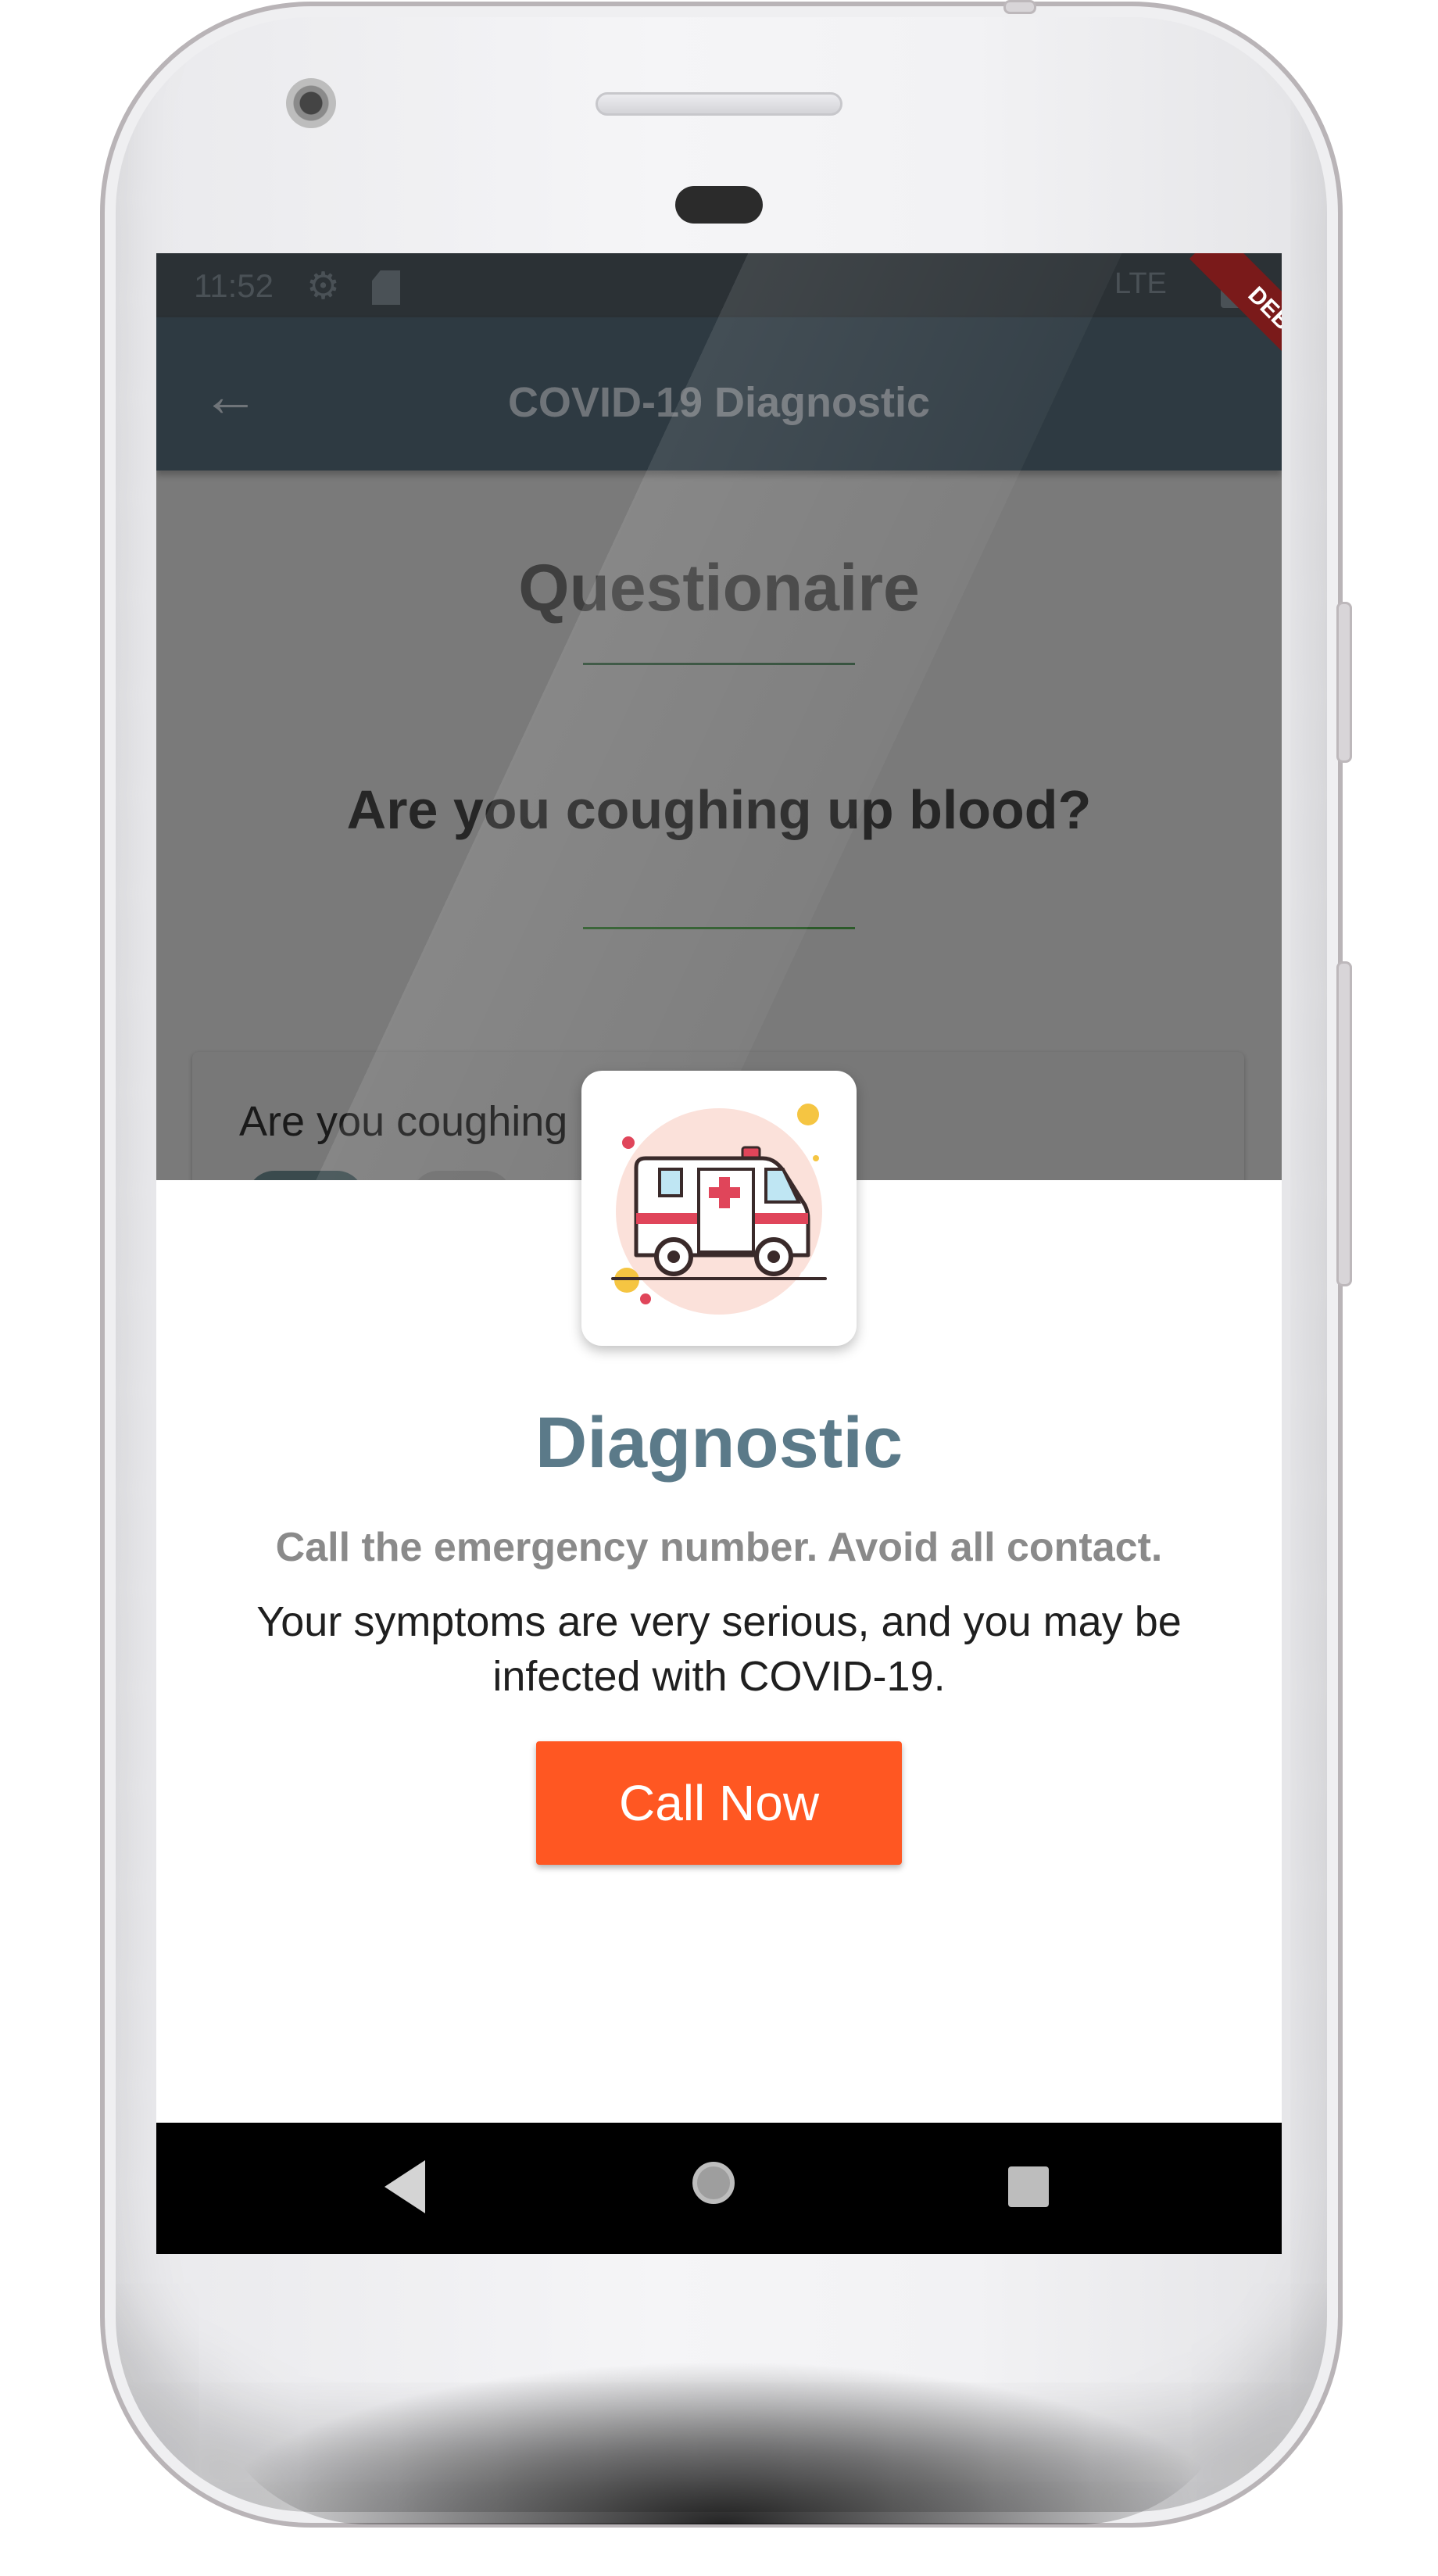 The width and height of the screenshot is (1438, 2576). What do you see at coordinates (719, 587) in the screenshot?
I see `page-heading: Questionaire` at bounding box center [719, 587].